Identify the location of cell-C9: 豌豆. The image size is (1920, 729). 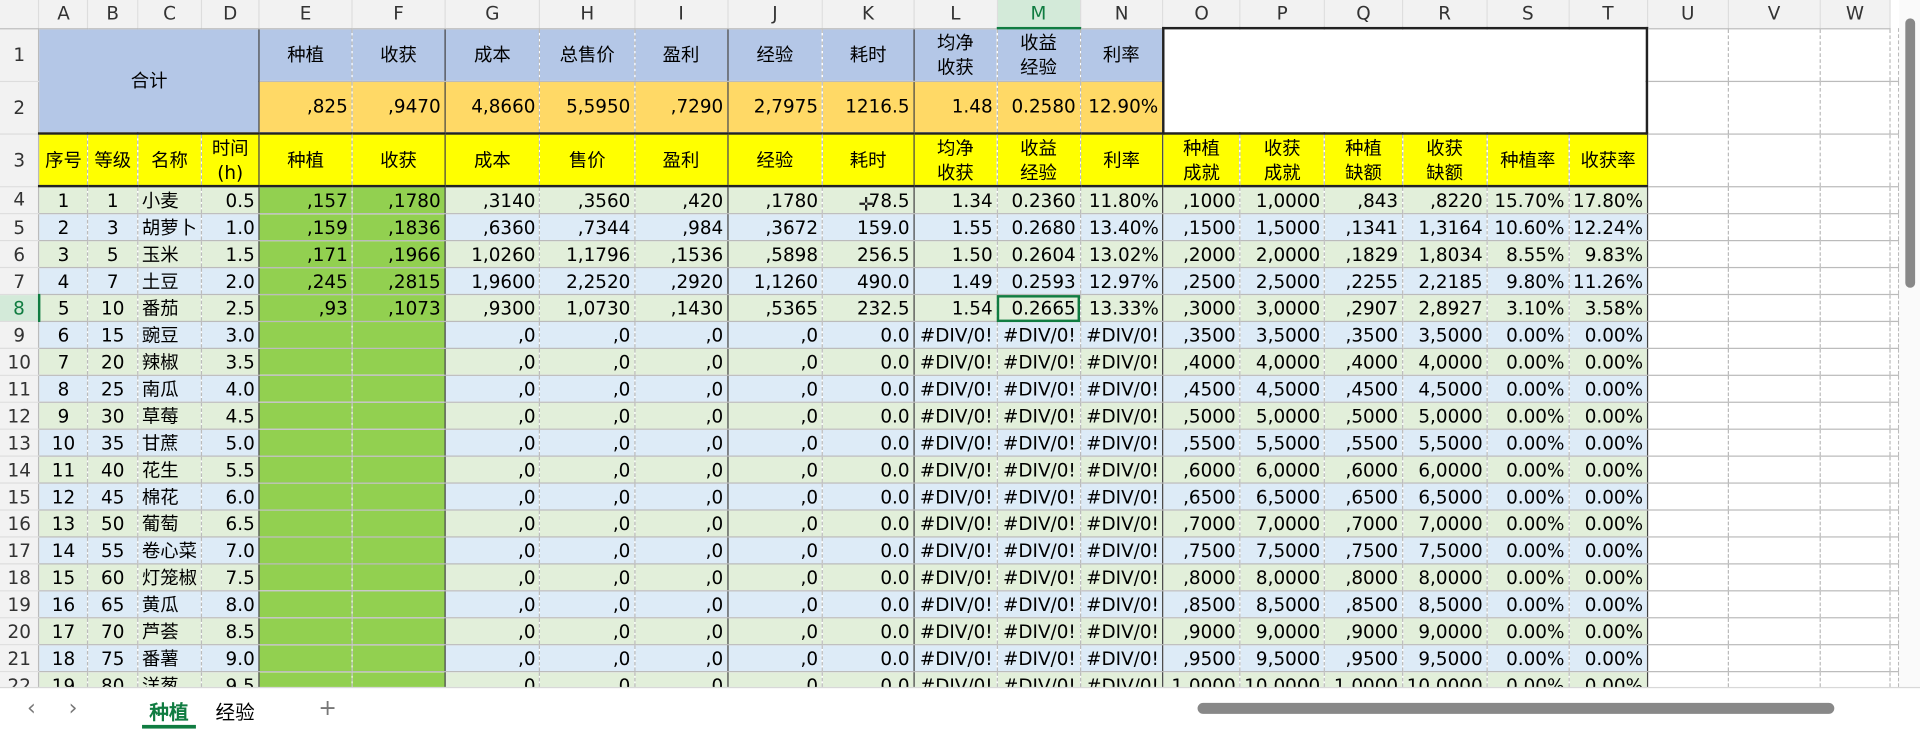
(169, 335).